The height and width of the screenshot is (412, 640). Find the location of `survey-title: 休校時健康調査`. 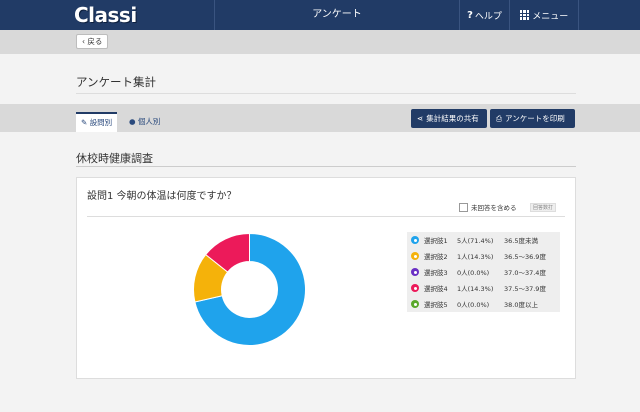

survey-title: 休校時健康調査 is located at coordinates (114, 158).